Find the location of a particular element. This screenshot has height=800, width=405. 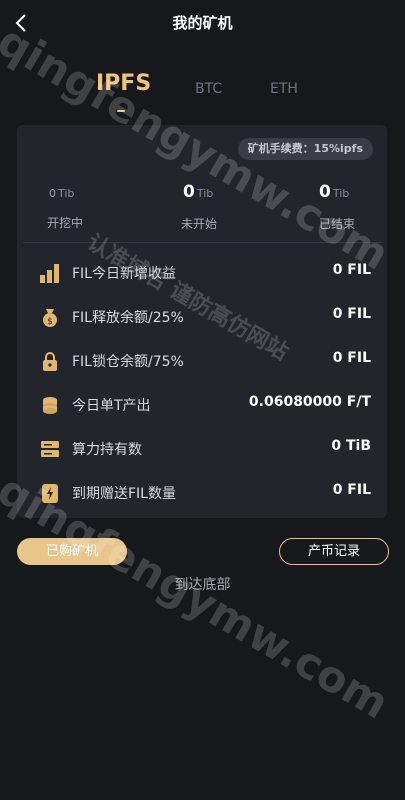

row-label: FIL锁仓余额/75% is located at coordinates (128, 362).